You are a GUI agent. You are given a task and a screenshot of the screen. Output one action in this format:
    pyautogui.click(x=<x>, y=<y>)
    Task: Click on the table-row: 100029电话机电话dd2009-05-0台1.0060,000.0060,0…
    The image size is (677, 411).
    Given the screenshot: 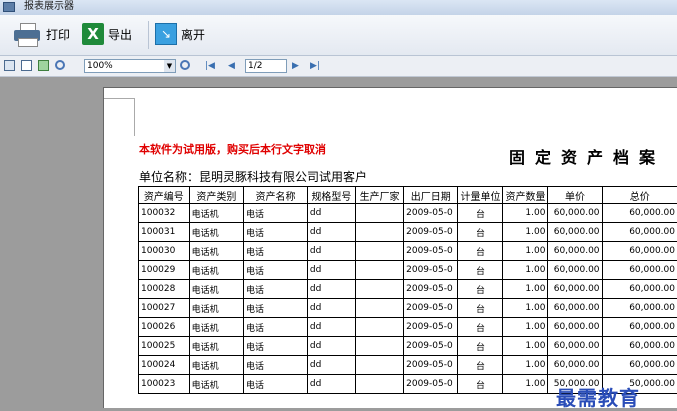 What is the action you would take?
    pyautogui.click(x=408, y=270)
    